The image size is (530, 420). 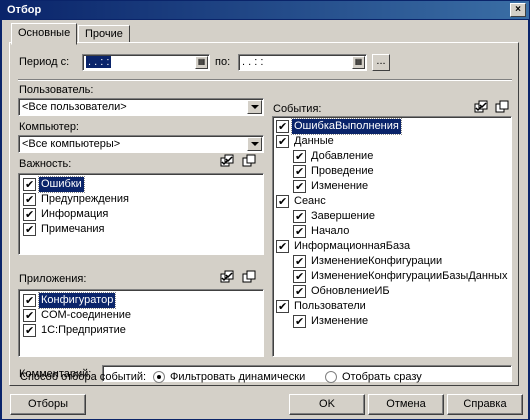 What do you see at coordinates (83, 377) in the screenshot?
I see `filter-mode-label: Способ отбора событий:` at bounding box center [83, 377].